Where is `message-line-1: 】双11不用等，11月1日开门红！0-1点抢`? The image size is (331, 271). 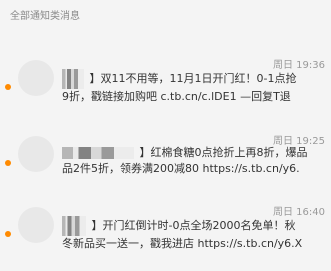 message-line-1: 】双11不用等，11月1日开门红！0-1点抢 is located at coordinates (193, 78).